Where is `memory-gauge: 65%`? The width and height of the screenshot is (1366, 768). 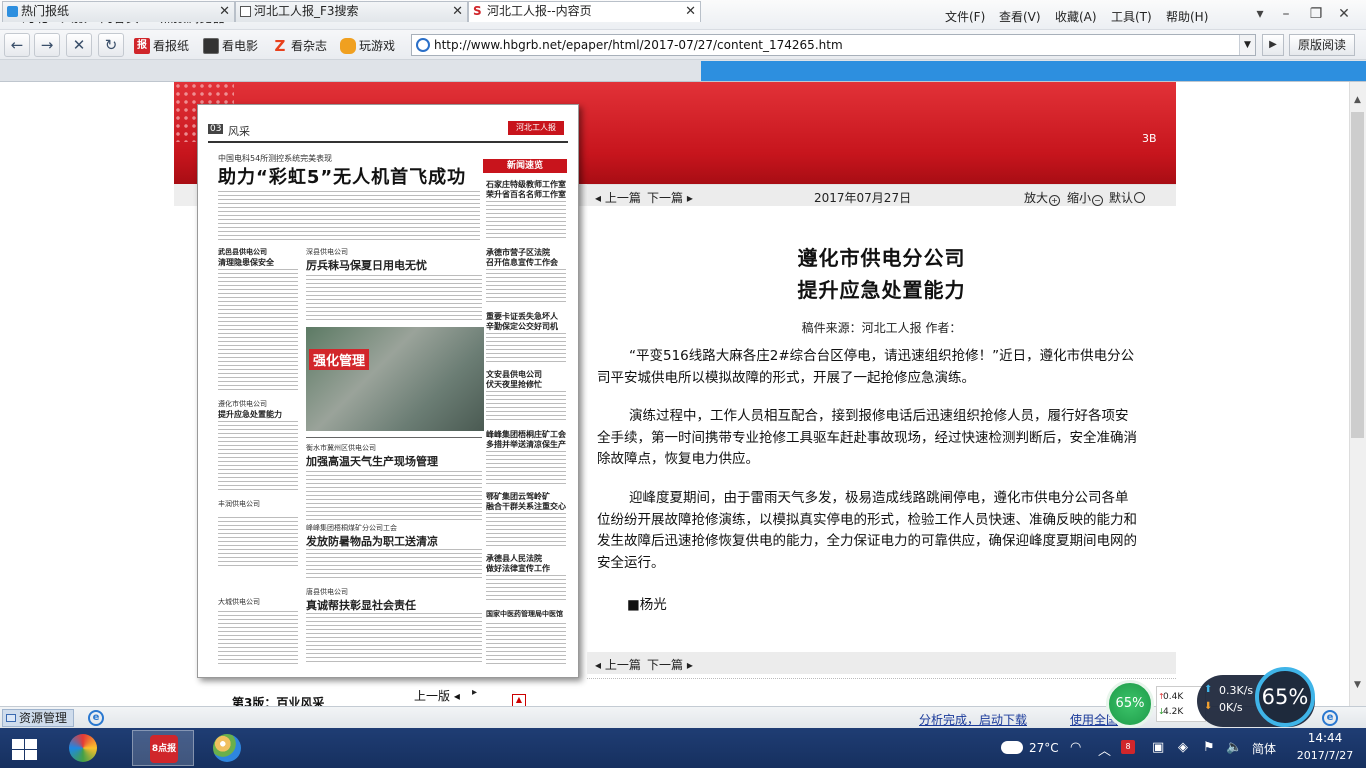
memory-gauge: 65% is located at coordinates (1285, 697).